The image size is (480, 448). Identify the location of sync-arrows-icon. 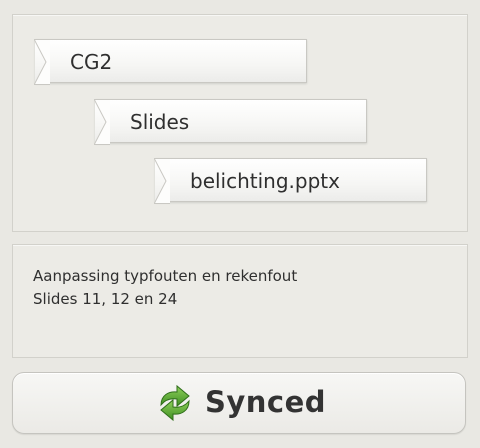
(175, 403).